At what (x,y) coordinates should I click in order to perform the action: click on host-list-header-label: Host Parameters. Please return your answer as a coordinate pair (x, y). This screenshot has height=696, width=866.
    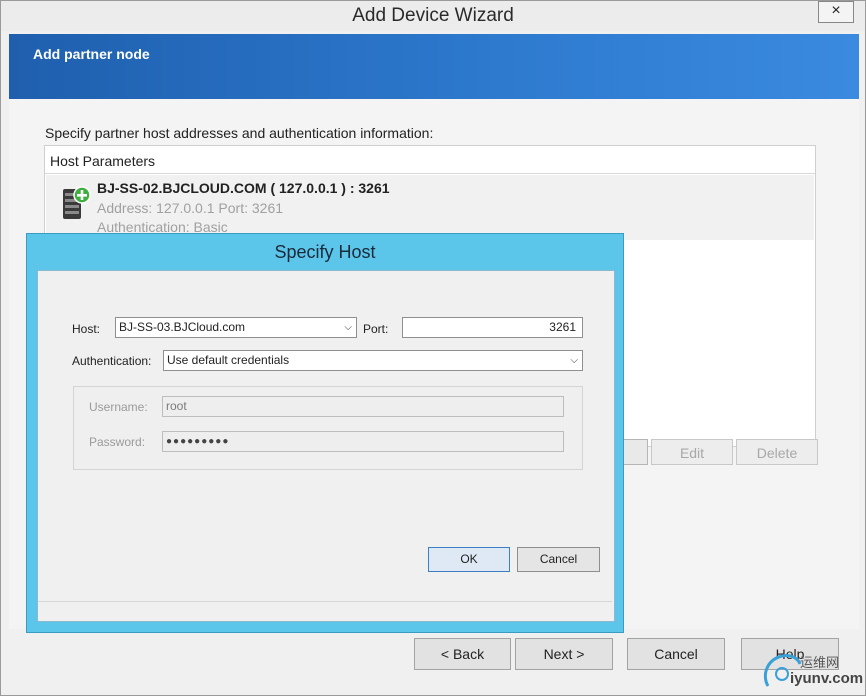
    Looking at the image, I should click on (103, 161).